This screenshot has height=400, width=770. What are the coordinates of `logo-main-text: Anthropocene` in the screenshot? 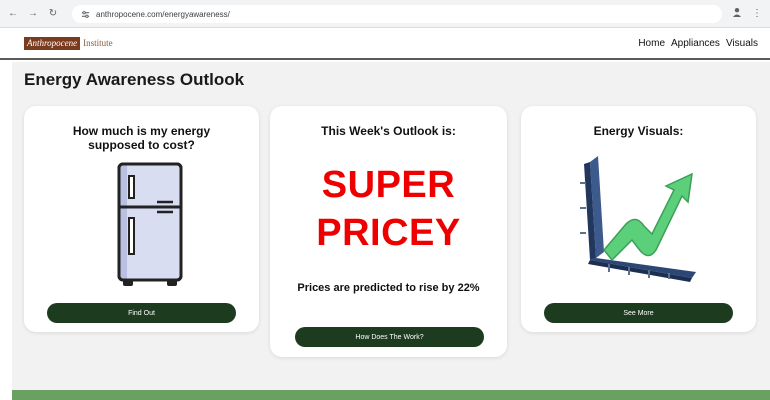 It's located at (52, 43).